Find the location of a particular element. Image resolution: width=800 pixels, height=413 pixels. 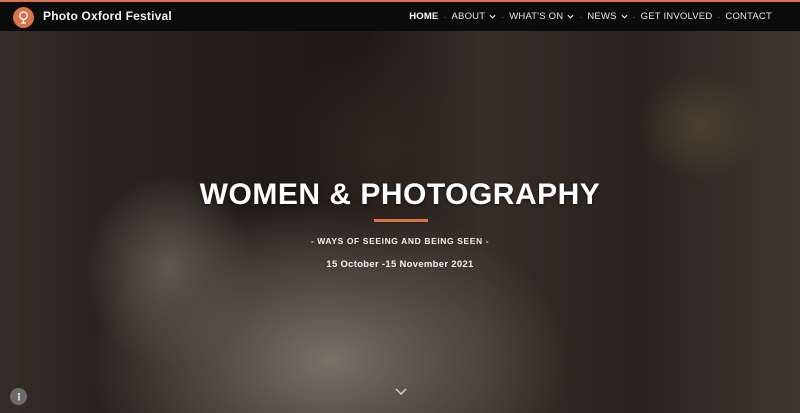

nav-item-get-involved: Get Involved is located at coordinates (677, 16).